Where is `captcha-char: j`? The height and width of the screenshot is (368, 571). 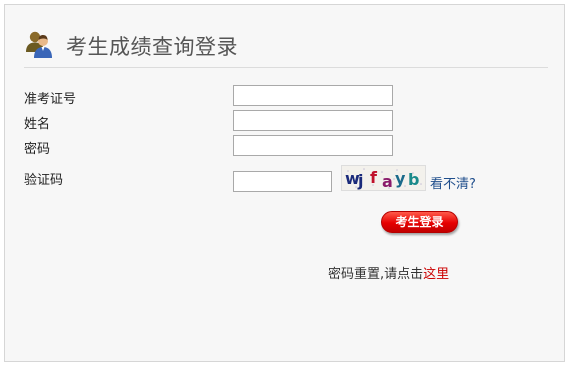 captcha-char: j is located at coordinates (361, 180).